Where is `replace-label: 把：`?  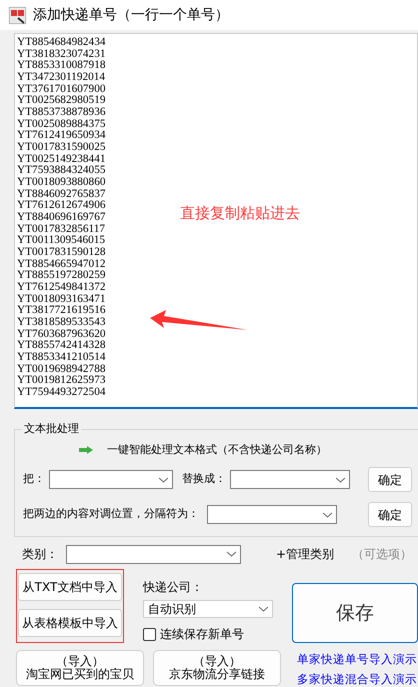 replace-label: 把： is located at coordinates (34, 479).